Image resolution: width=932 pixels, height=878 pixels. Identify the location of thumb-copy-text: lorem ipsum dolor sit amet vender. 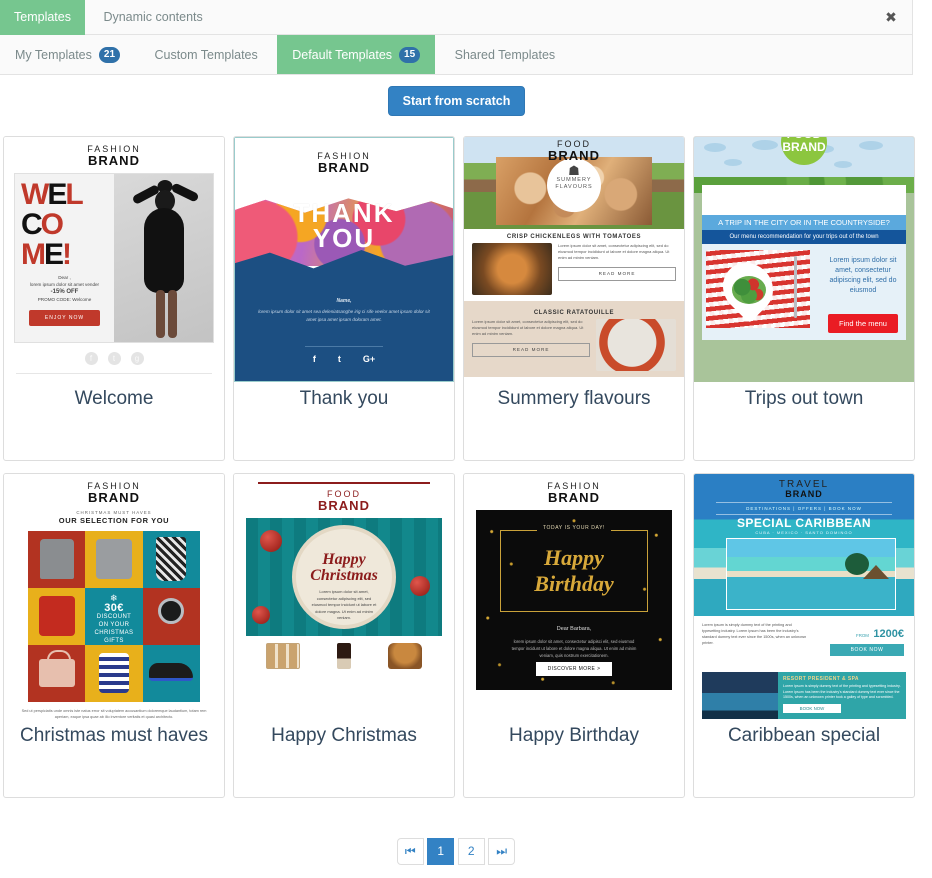
(64, 284).